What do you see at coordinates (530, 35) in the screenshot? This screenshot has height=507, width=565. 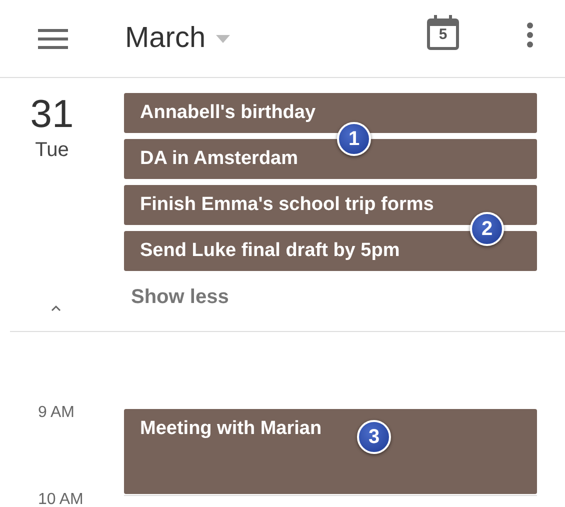 I see `more-options-icon` at bounding box center [530, 35].